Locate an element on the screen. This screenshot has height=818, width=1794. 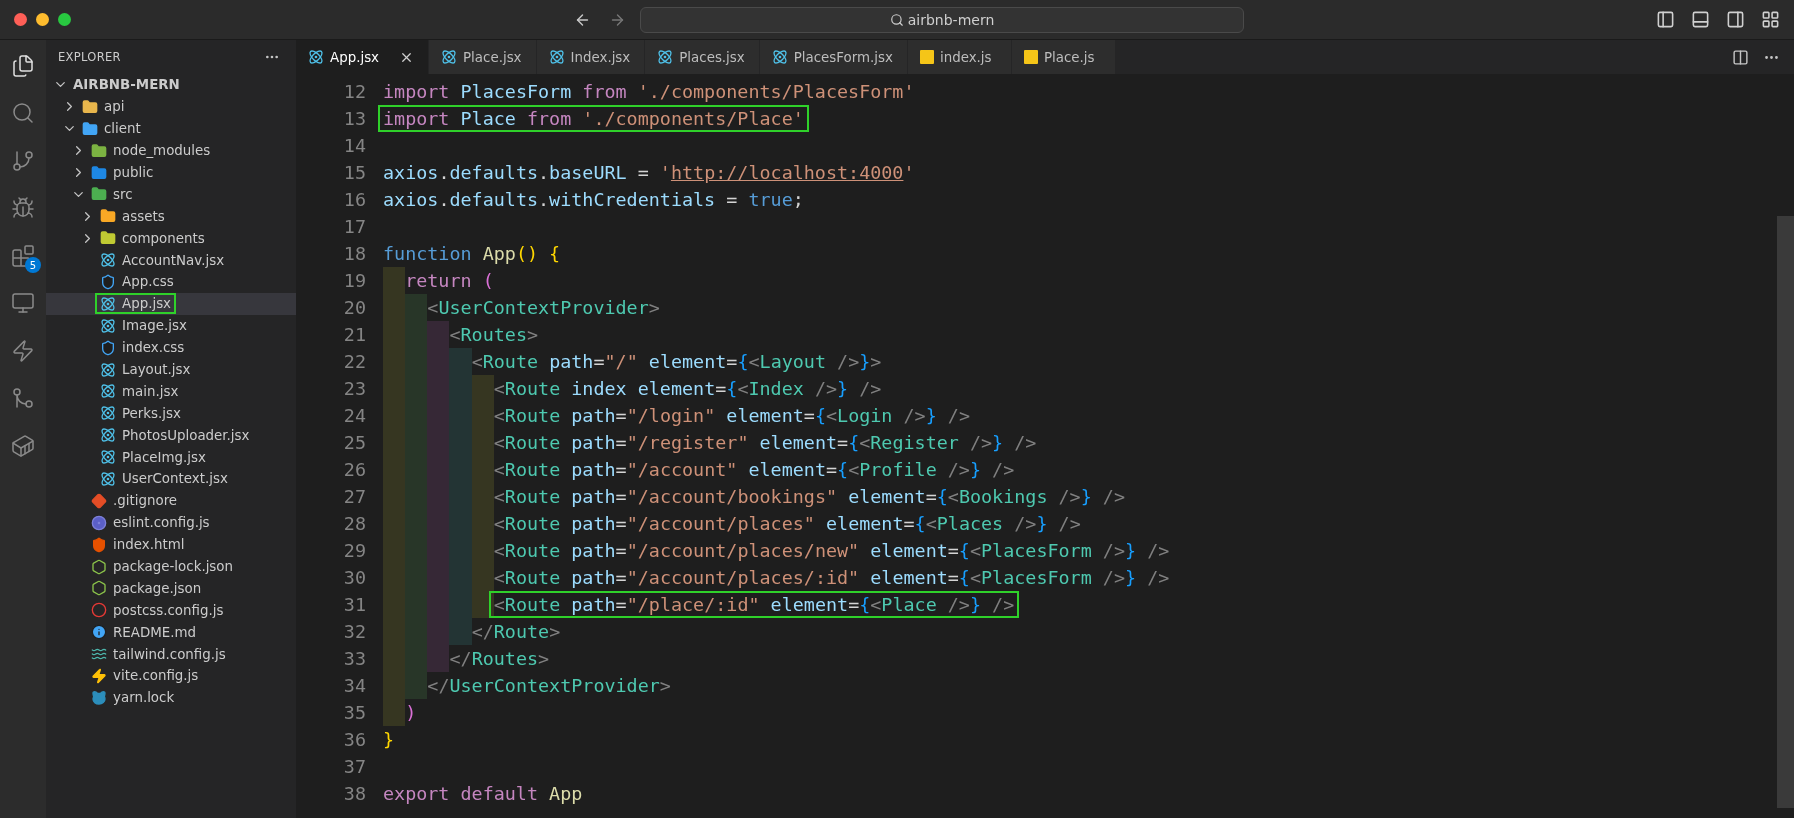
code-line: </UserContextProvider> is located at coordinates (549, 686).